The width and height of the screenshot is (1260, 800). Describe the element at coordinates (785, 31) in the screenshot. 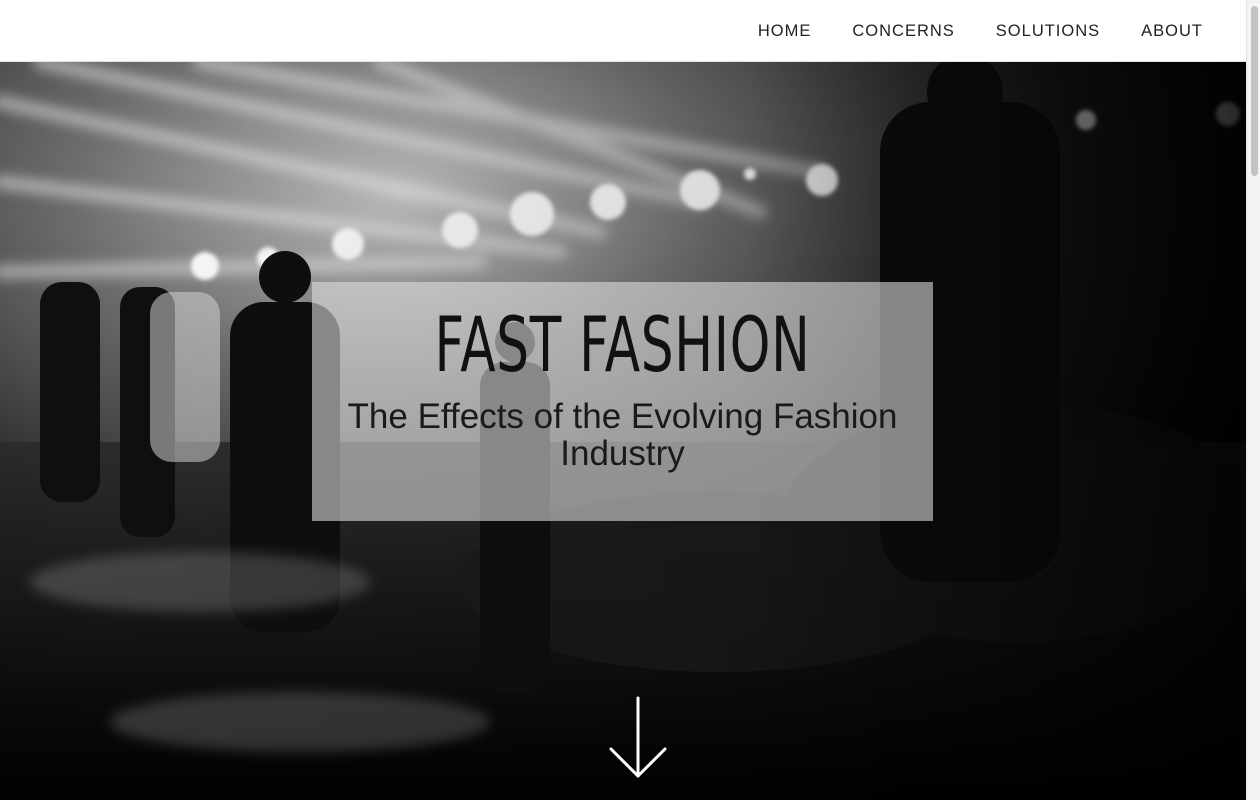

I see `nav-home-link: HOME` at that location.